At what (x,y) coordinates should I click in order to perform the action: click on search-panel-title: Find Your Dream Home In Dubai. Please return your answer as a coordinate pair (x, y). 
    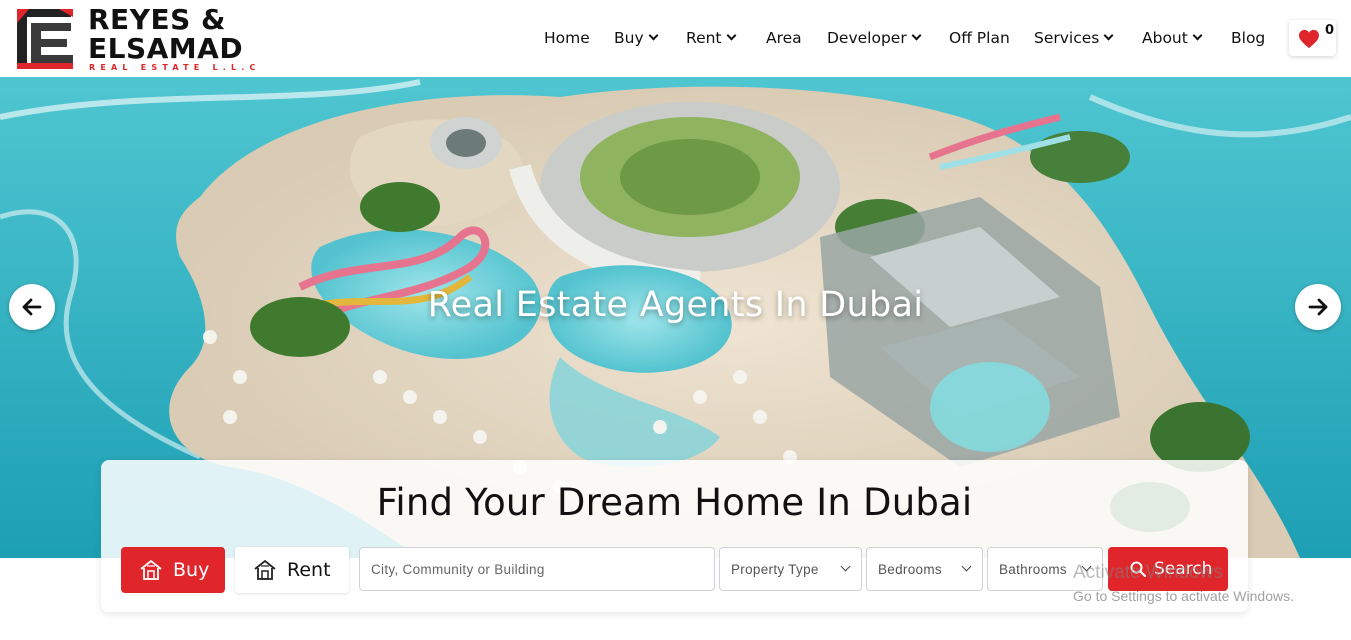
    Looking at the image, I should click on (674, 502).